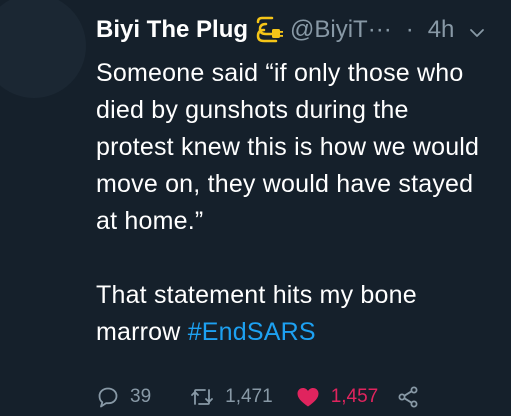 The image size is (511, 416). What do you see at coordinates (108, 397) in the screenshot?
I see `speech-bubble-icon` at bounding box center [108, 397].